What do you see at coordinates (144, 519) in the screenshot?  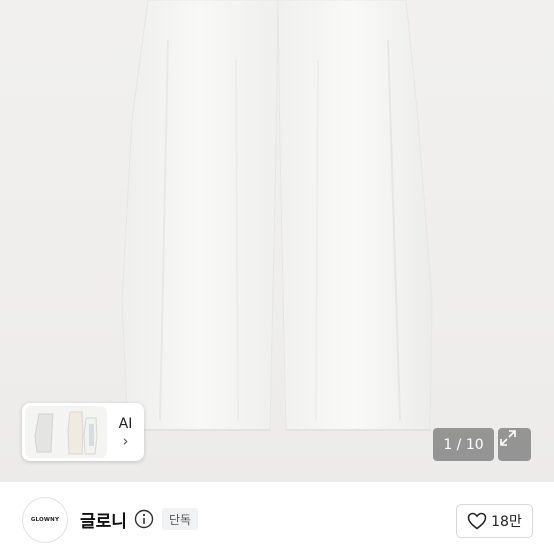 I see `info-circle-icon` at bounding box center [144, 519].